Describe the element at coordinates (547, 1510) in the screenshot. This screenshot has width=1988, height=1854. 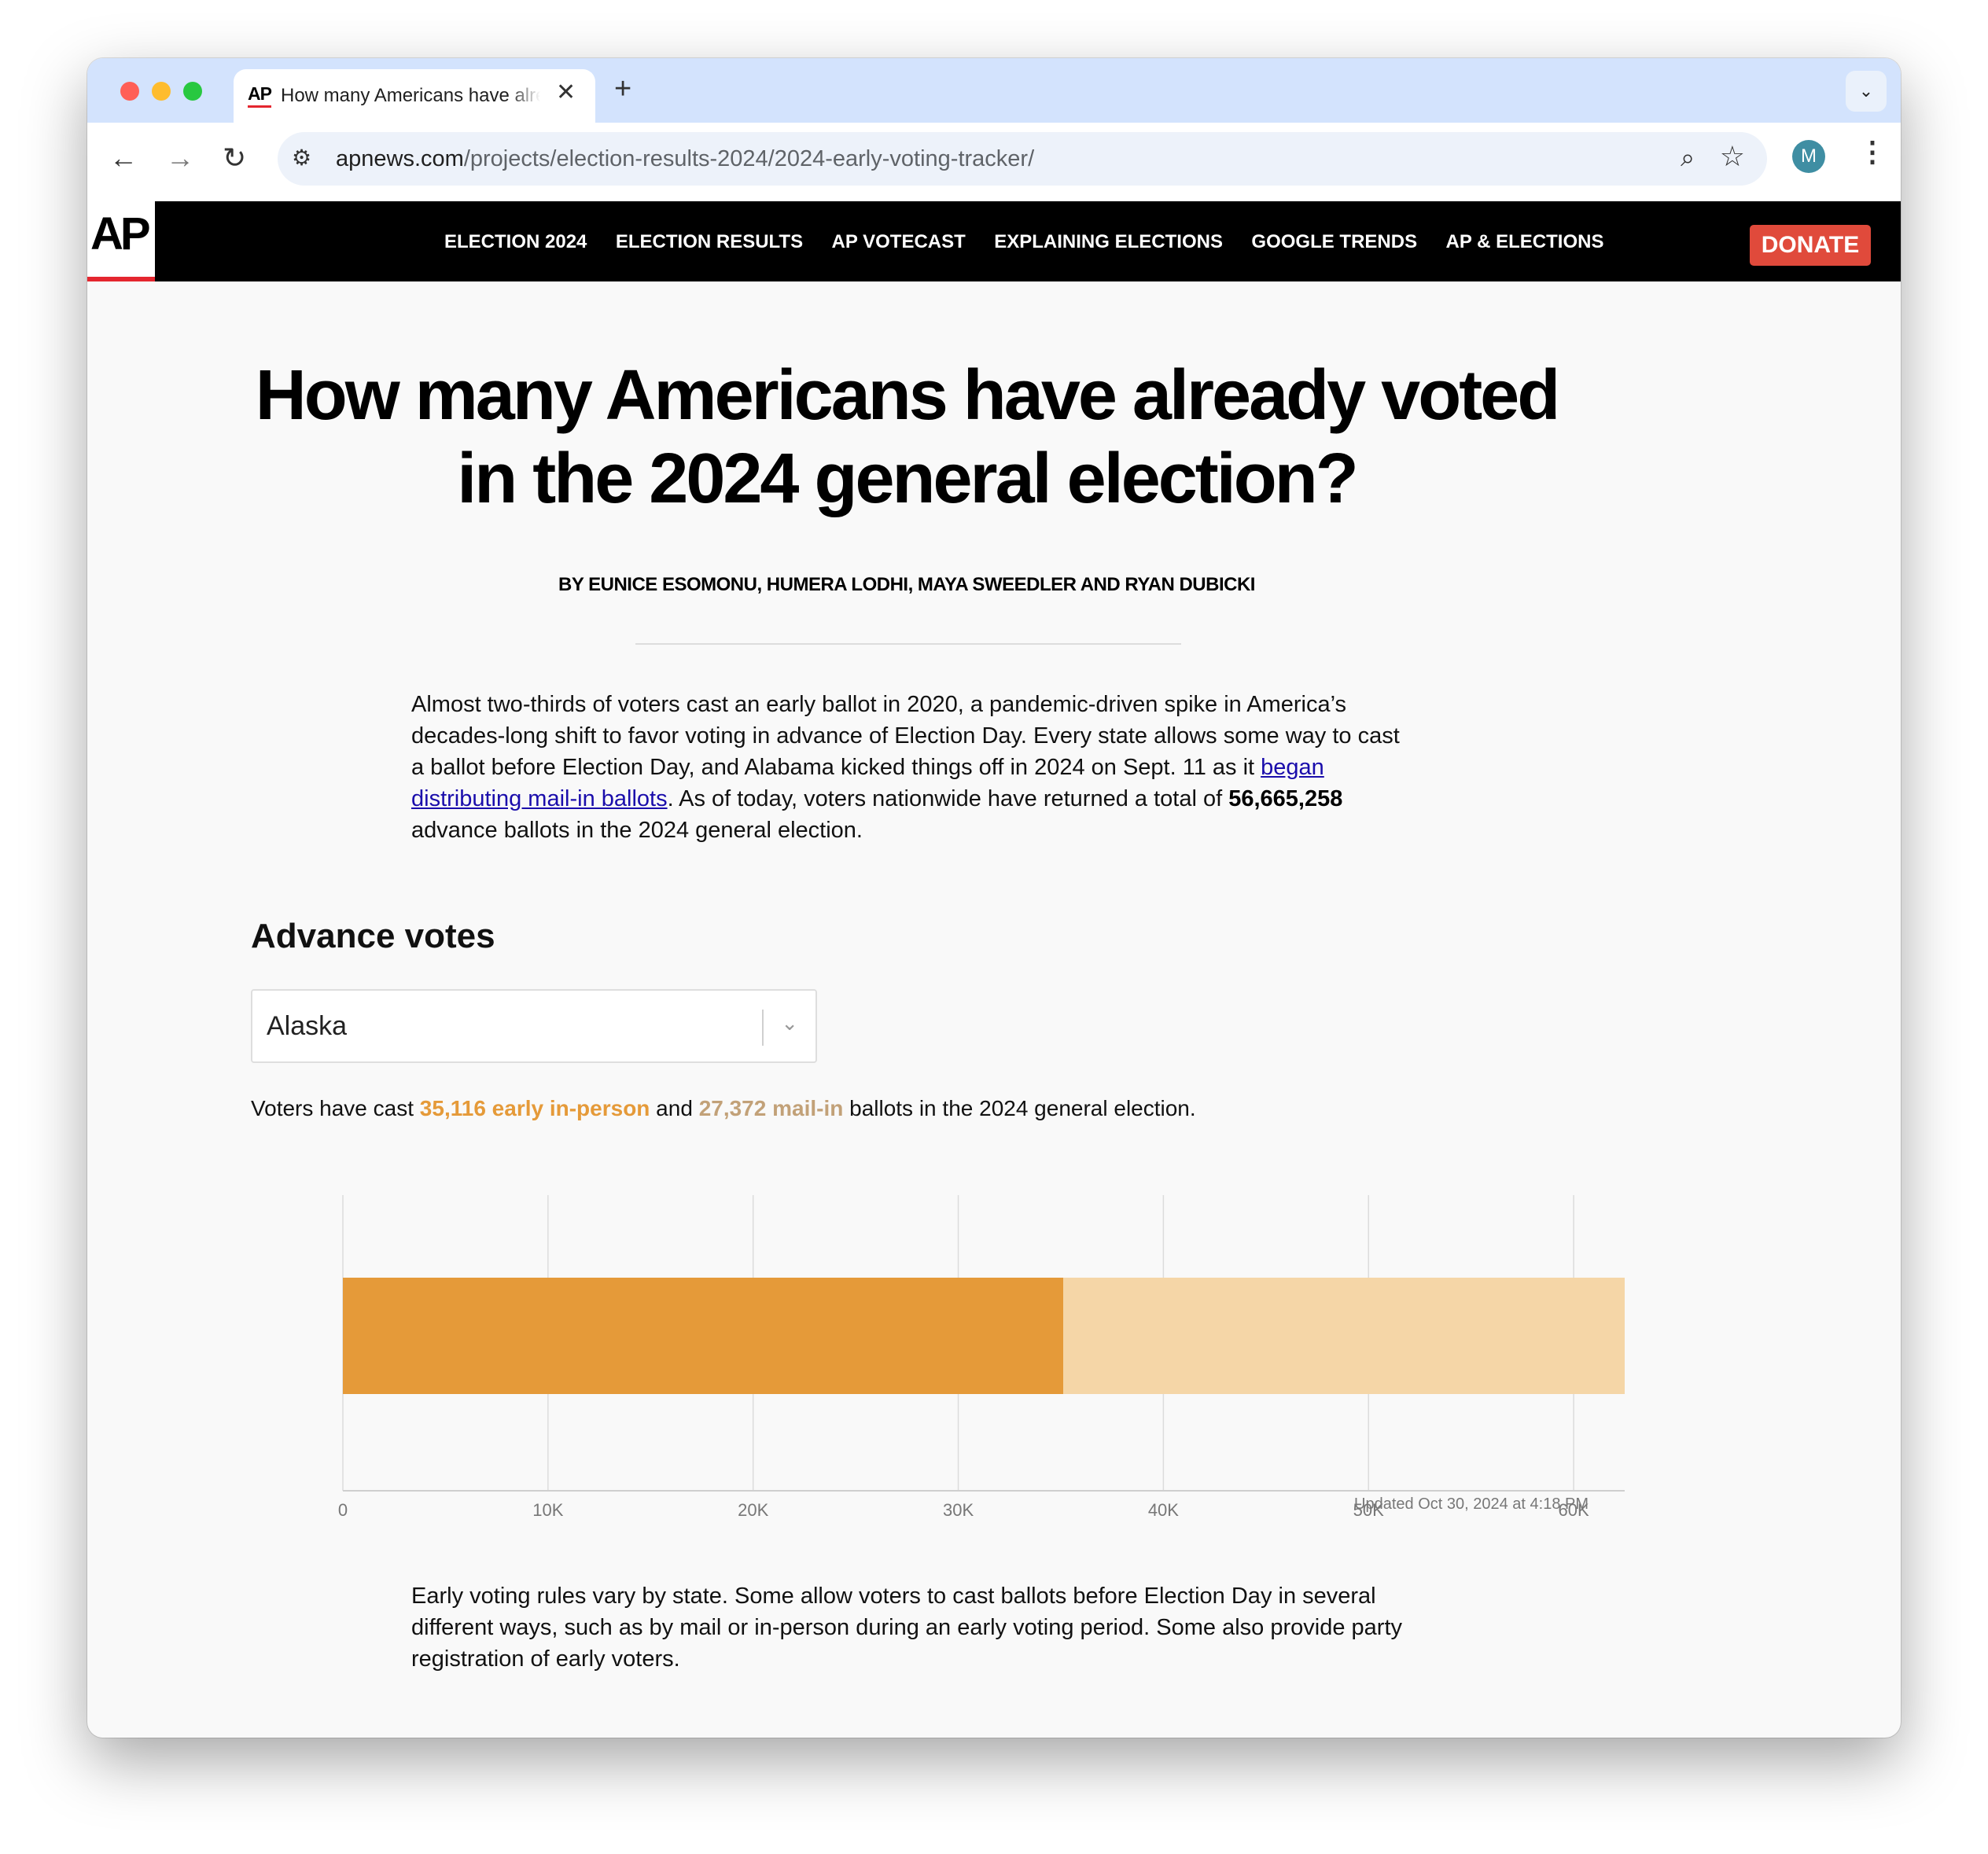
I see `x-tick-label: 10K` at that location.